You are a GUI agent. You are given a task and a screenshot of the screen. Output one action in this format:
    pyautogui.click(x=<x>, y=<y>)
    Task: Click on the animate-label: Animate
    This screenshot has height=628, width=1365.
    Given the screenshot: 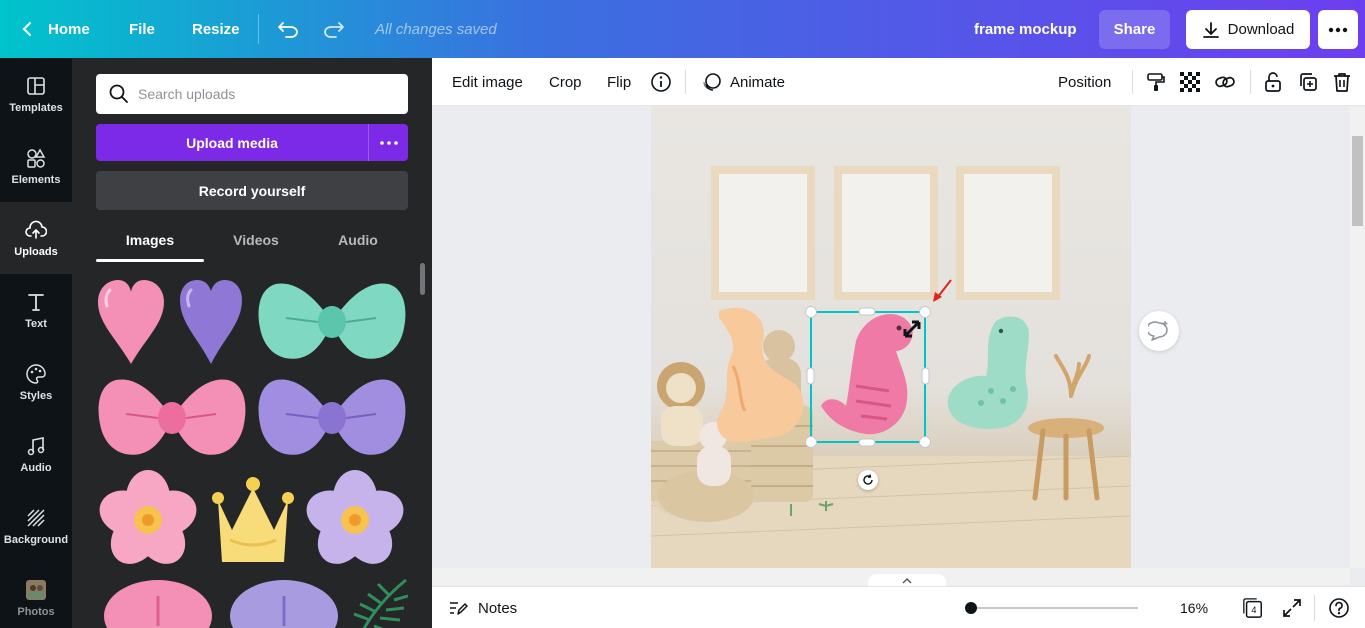 What is the action you would take?
    pyautogui.click(x=758, y=82)
    